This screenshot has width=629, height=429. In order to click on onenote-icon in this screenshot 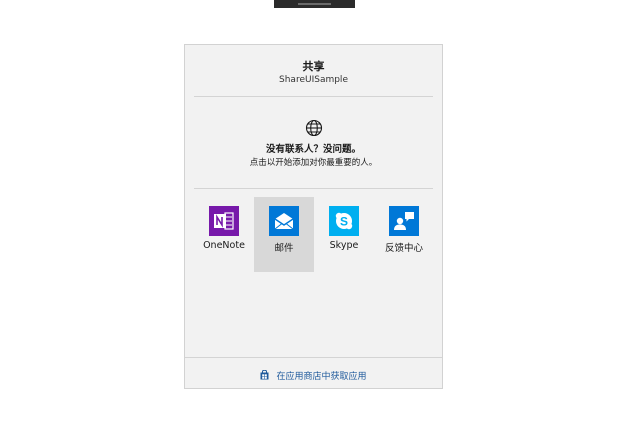, I will do `click(224, 221)`.